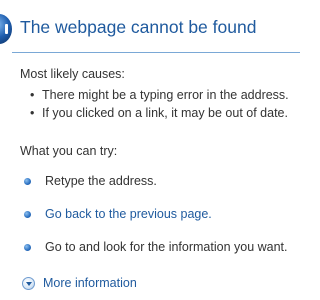 The image size is (320, 300). I want to click on action-retype: Retype the address., so click(90, 181).